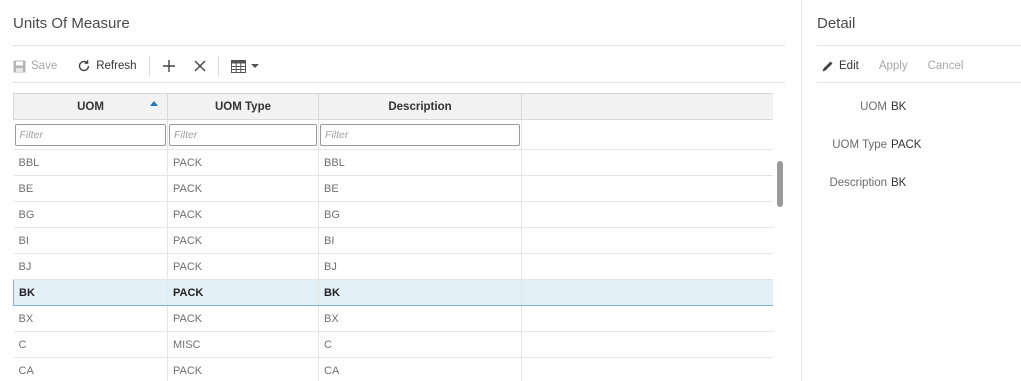 This screenshot has width=1021, height=381. Describe the element at coordinates (420, 162) in the screenshot. I see `description-cell: BBL` at that location.